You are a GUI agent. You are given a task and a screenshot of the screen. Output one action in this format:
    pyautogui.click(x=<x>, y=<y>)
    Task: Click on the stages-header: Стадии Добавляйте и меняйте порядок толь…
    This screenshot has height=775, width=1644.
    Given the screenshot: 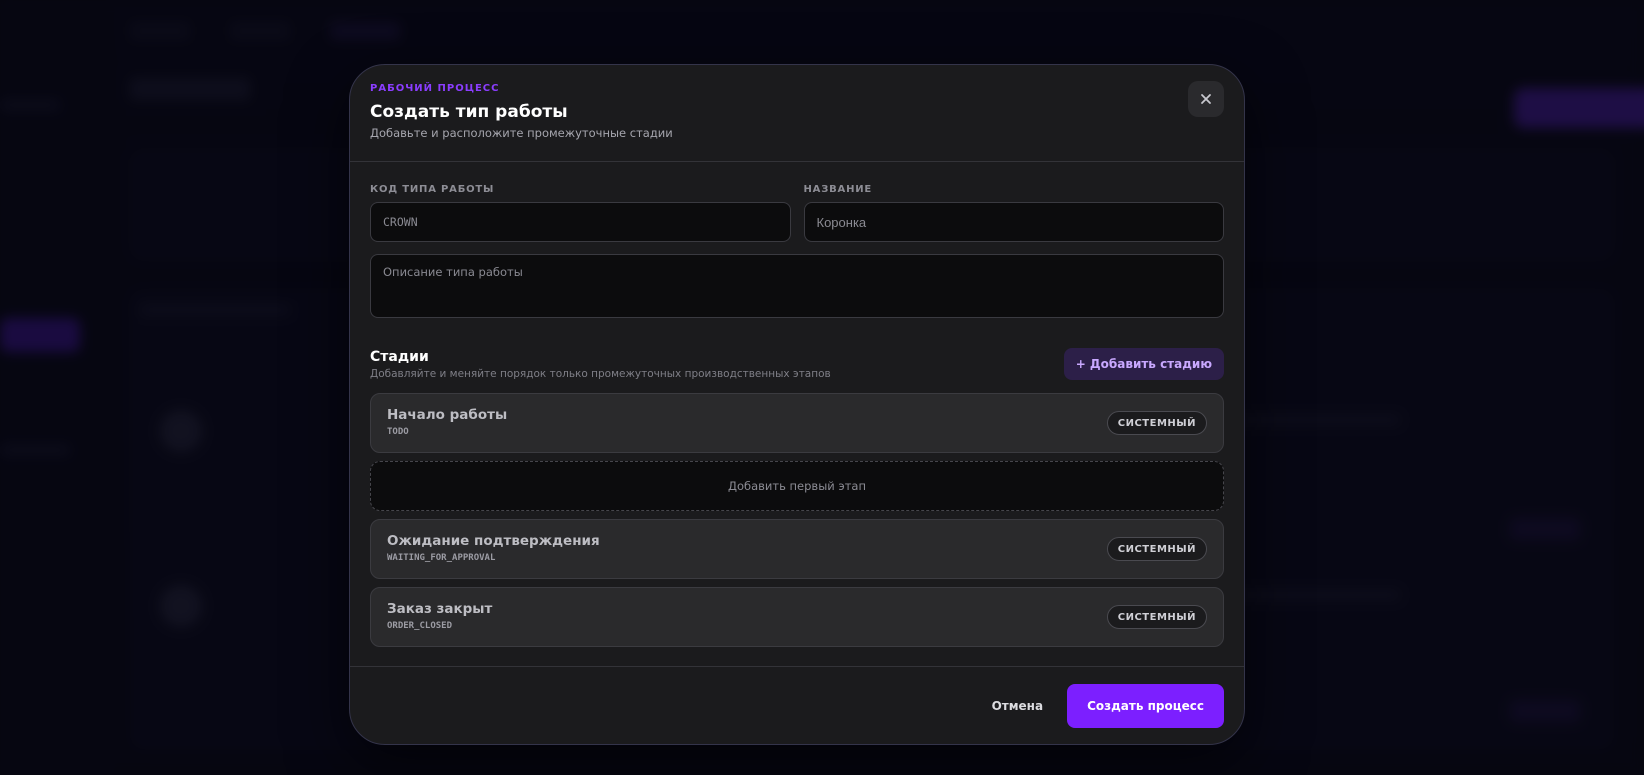 What is the action you would take?
    pyautogui.click(x=797, y=365)
    